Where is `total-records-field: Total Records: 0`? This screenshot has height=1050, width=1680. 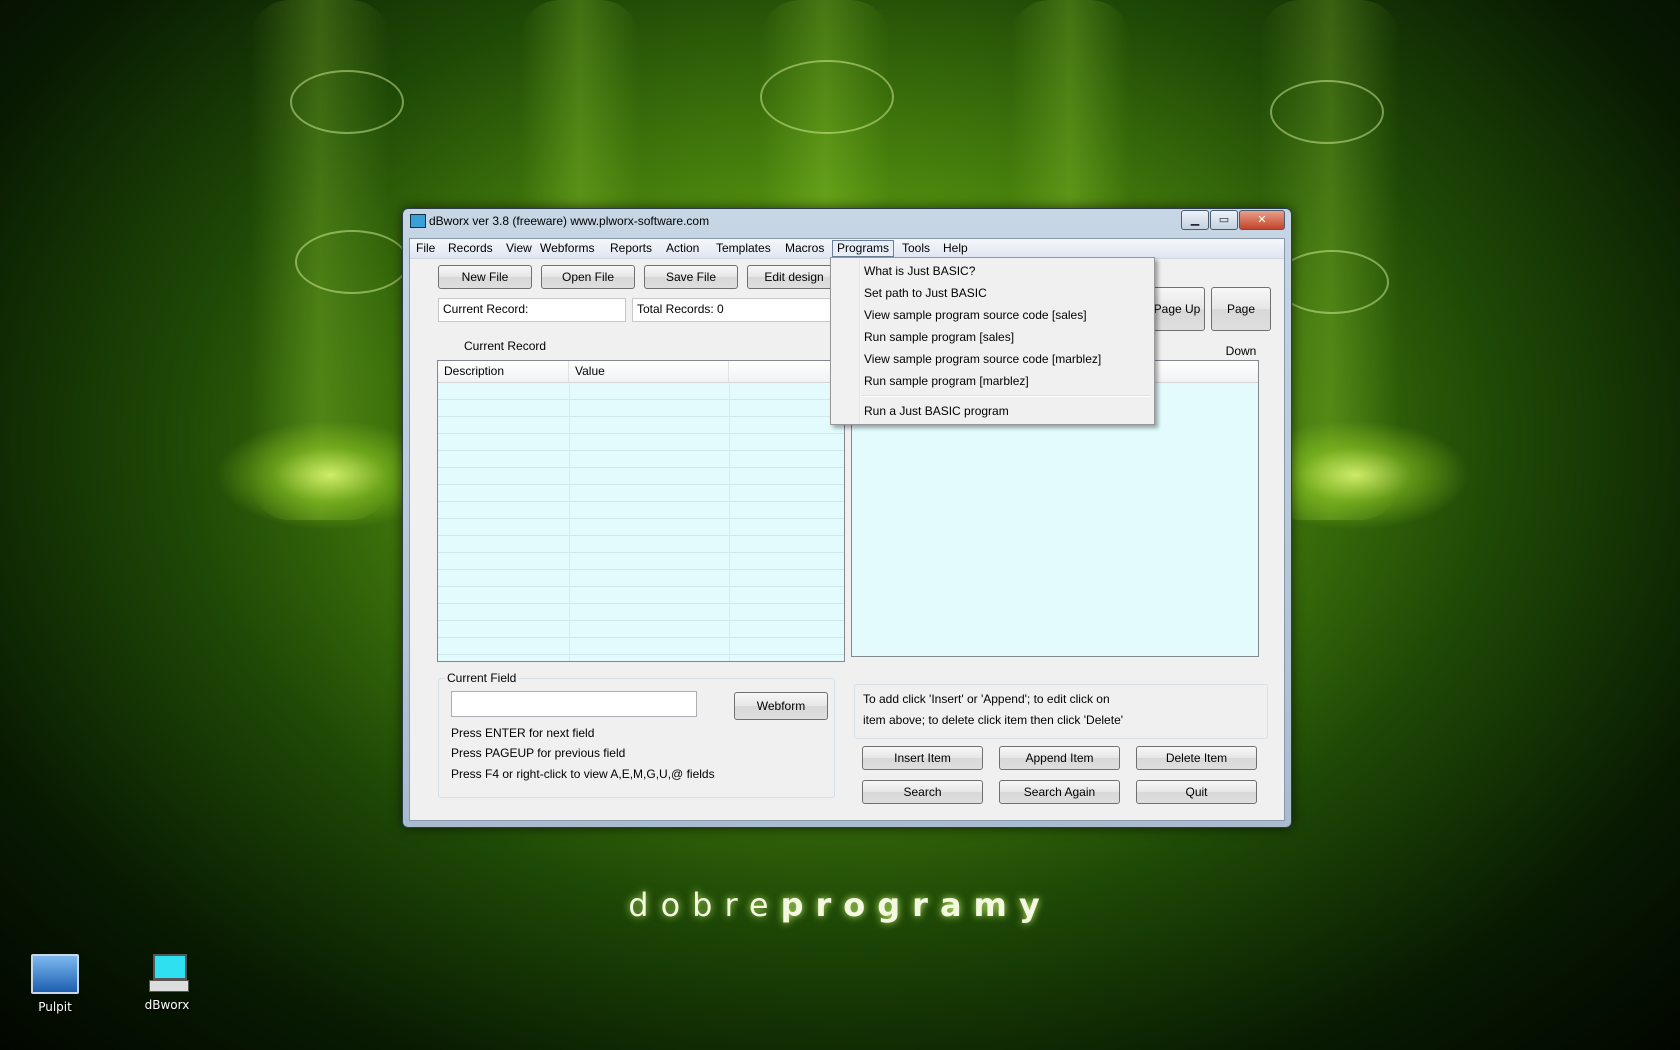 total-records-field: Total Records: 0 is located at coordinates (732, 310).